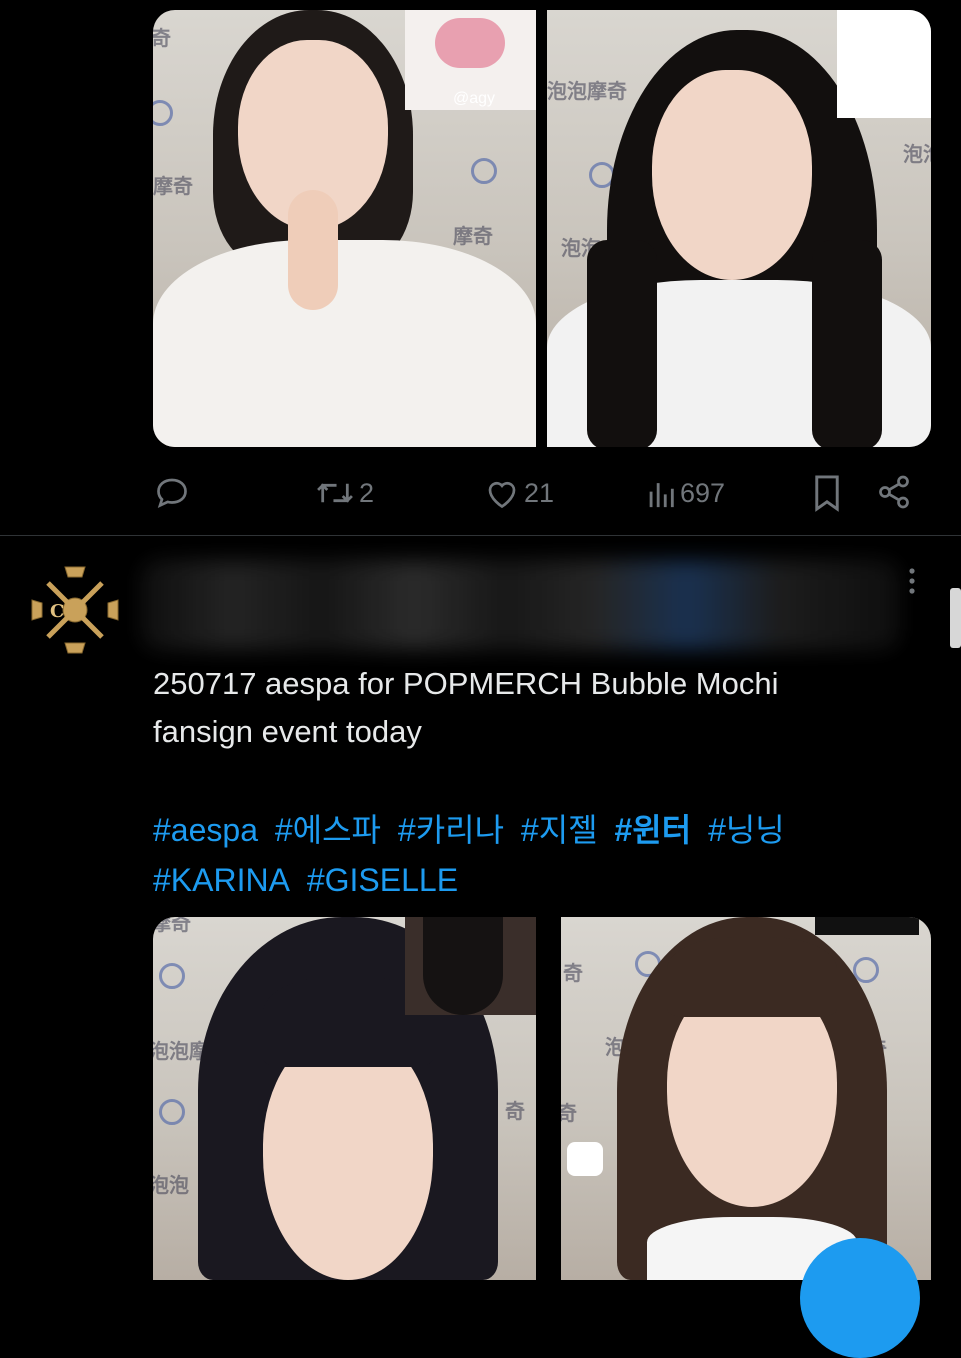 This screenshot has width=961, height=1358. I want to click on bookmark-icon, so click(827, 493).